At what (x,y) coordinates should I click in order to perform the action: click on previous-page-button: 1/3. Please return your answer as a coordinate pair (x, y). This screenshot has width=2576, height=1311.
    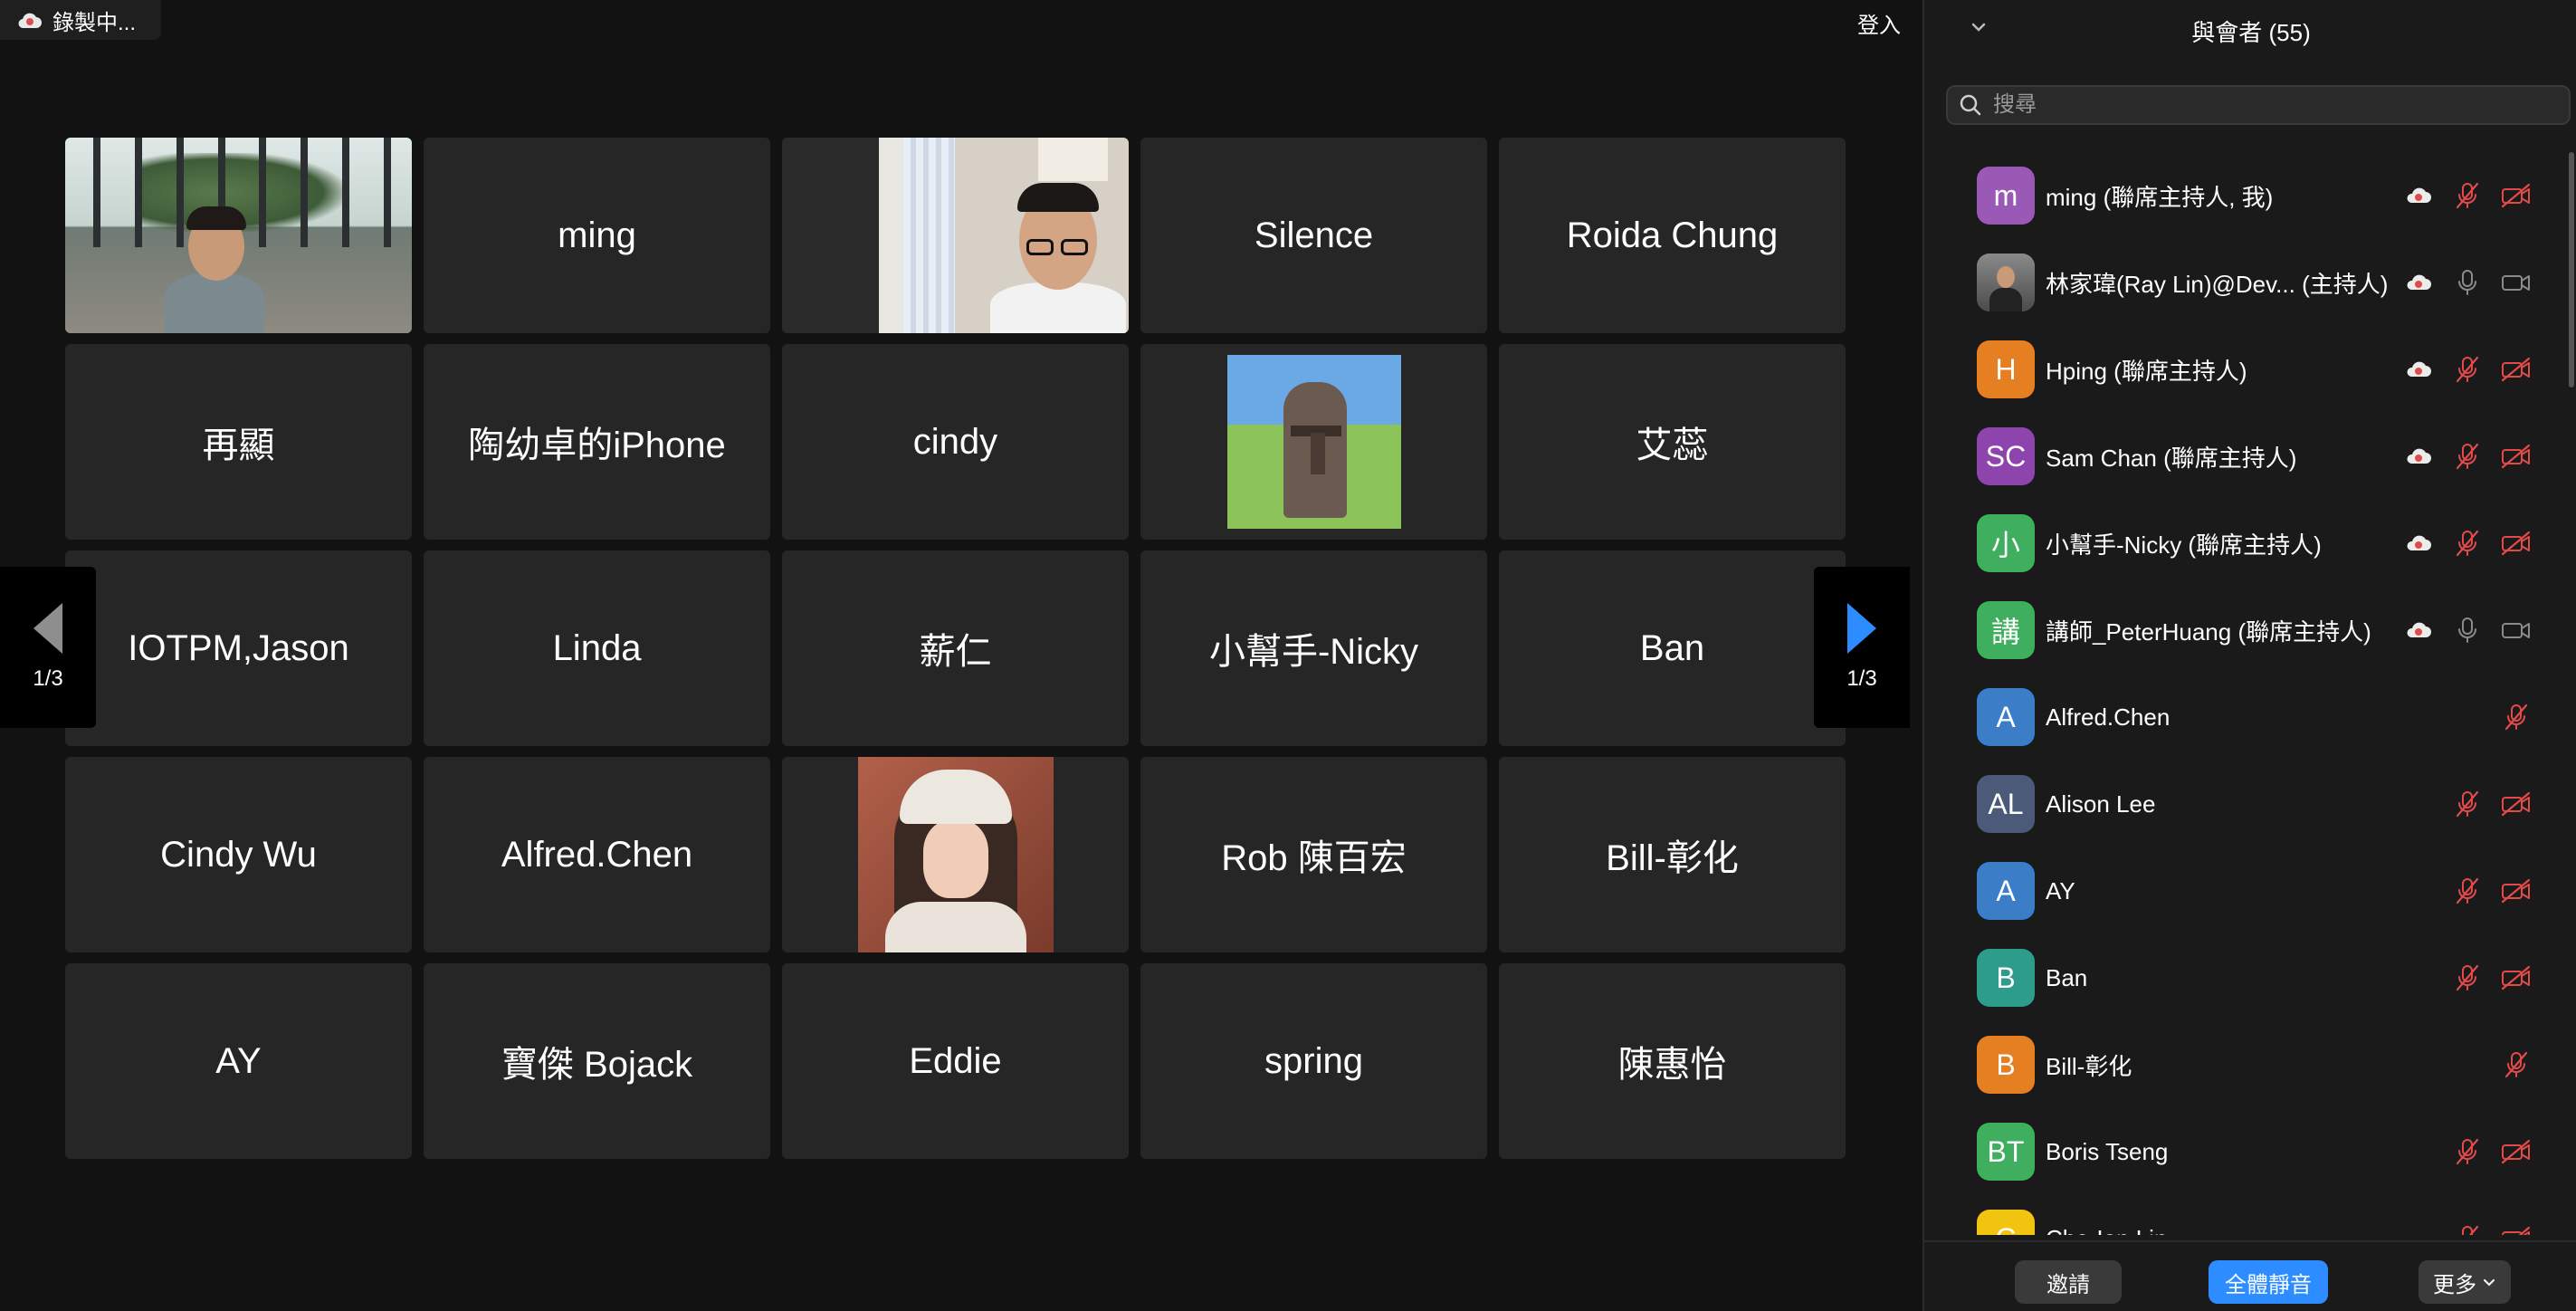
    Looking at the image, I should click on (48, 647).